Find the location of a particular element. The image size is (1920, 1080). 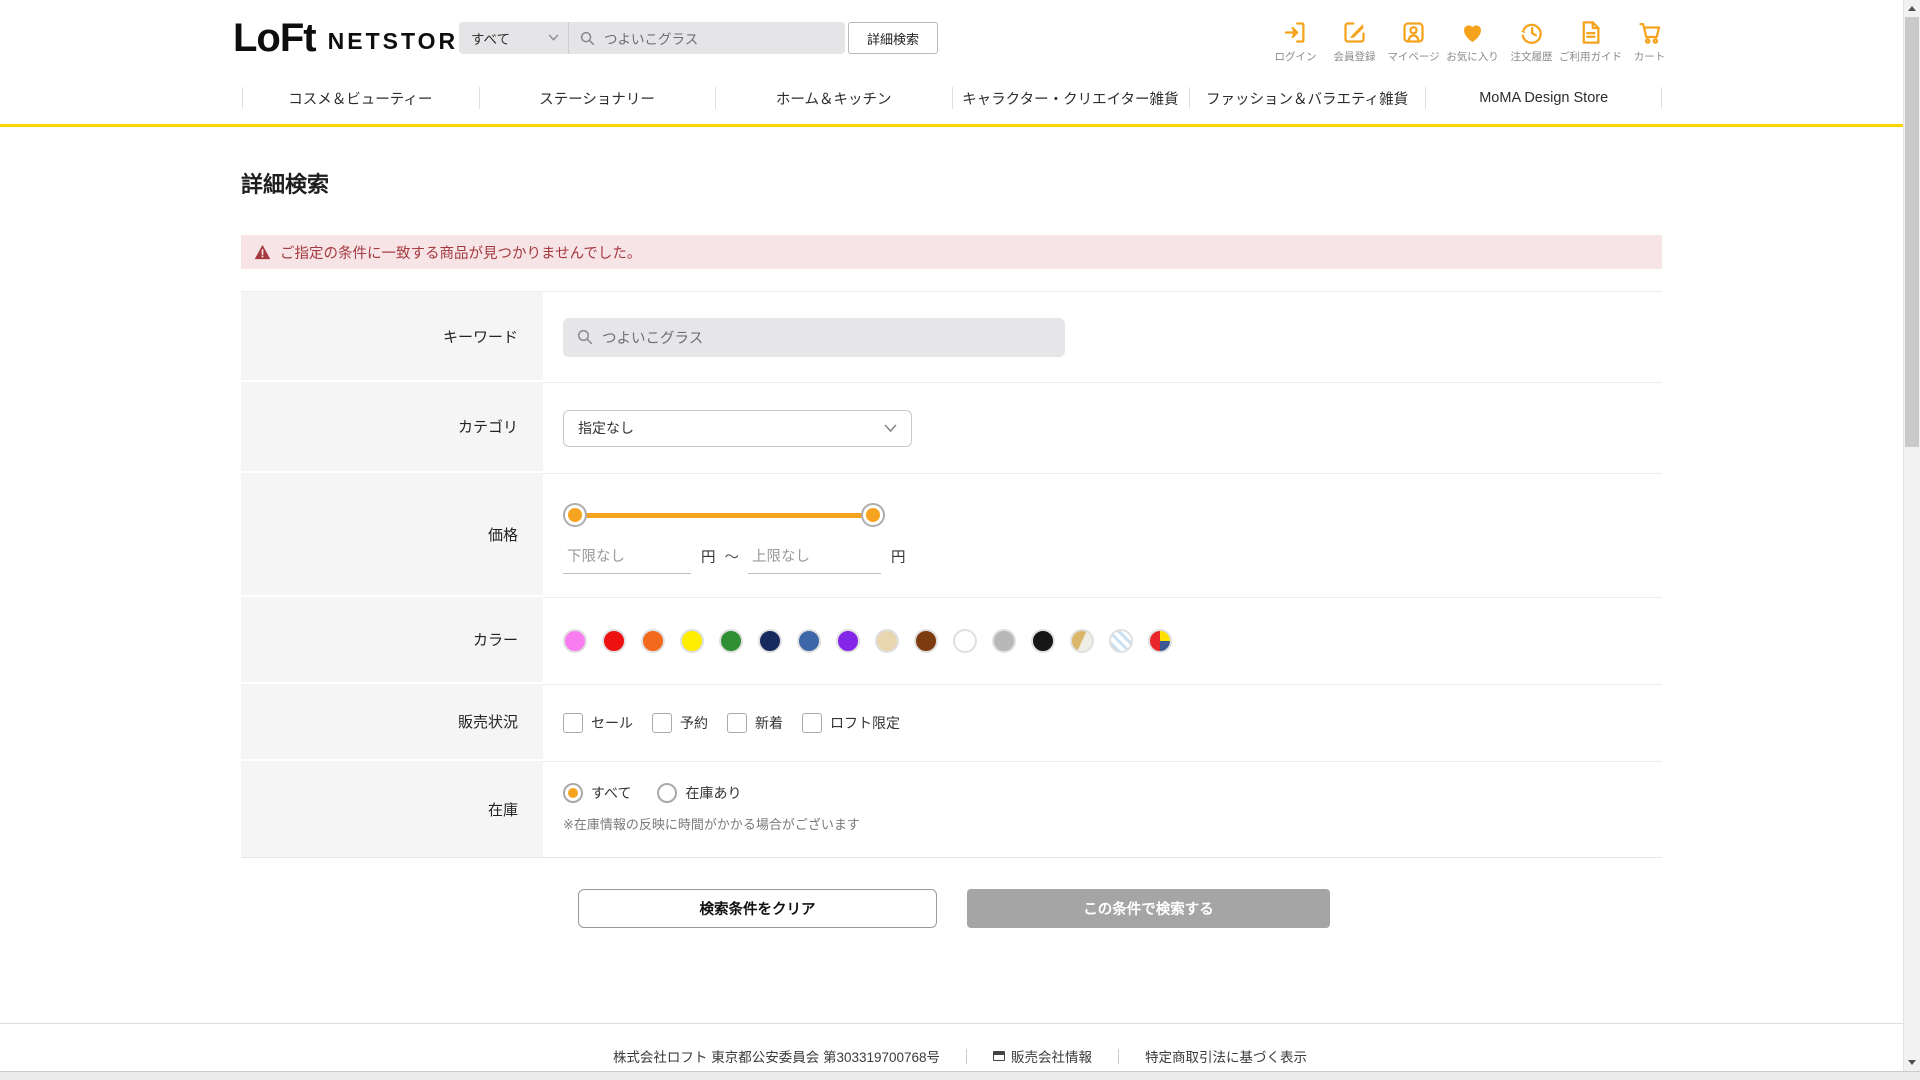

checkbox-reservation: 予約 is located at coordinates (680, 723).